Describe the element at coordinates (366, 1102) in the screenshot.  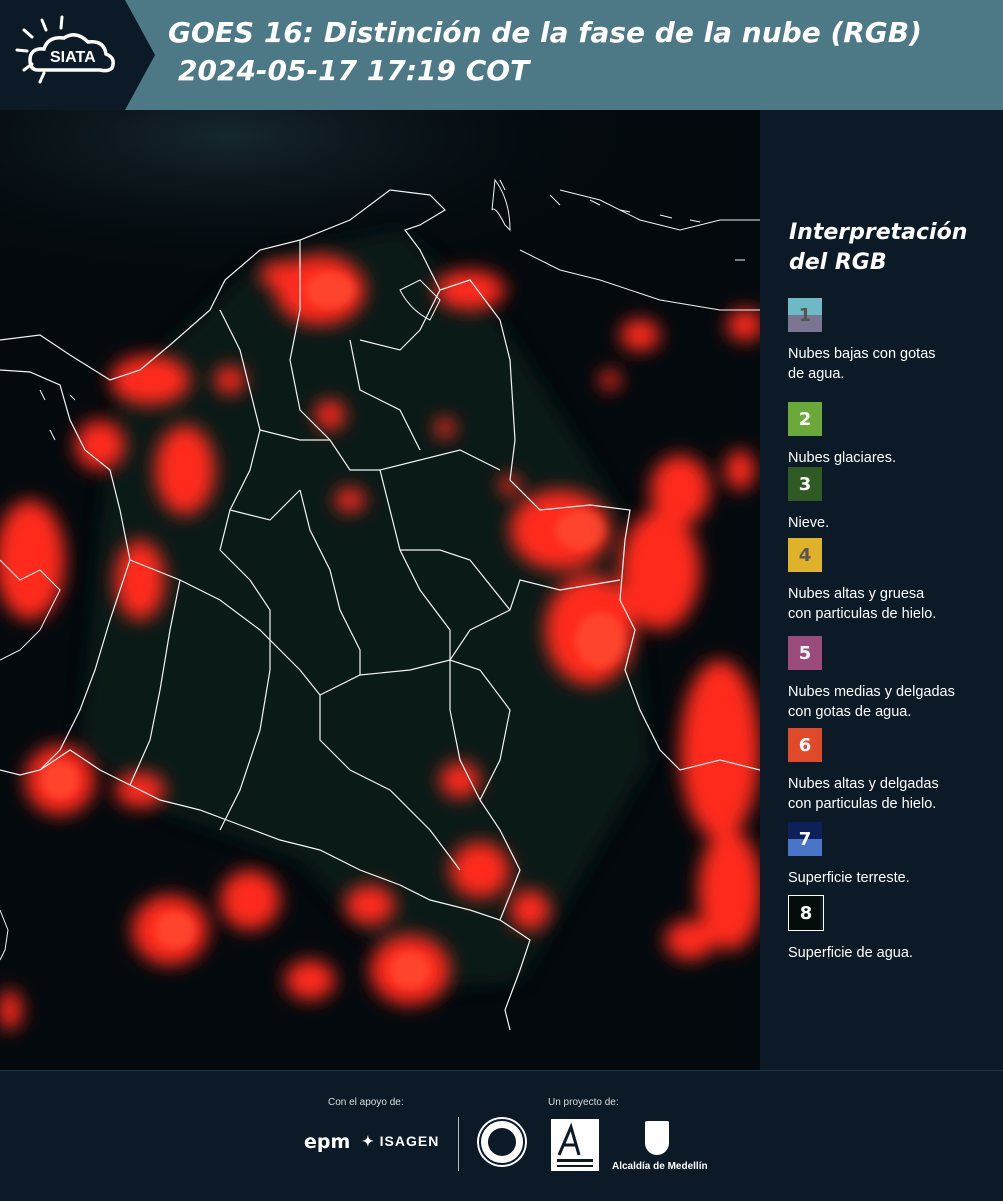
I see `support-label: Con el apoyo de:` at that location.